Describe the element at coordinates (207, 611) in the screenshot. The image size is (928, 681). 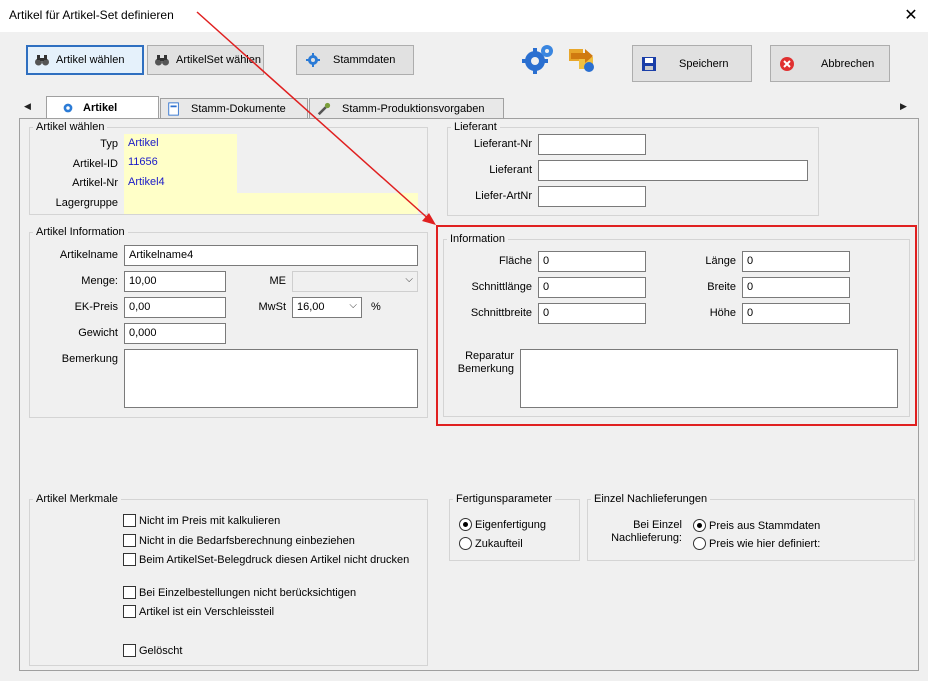
I see `checkbox-label: Artikel ist ein Verschleissteil` at that location.